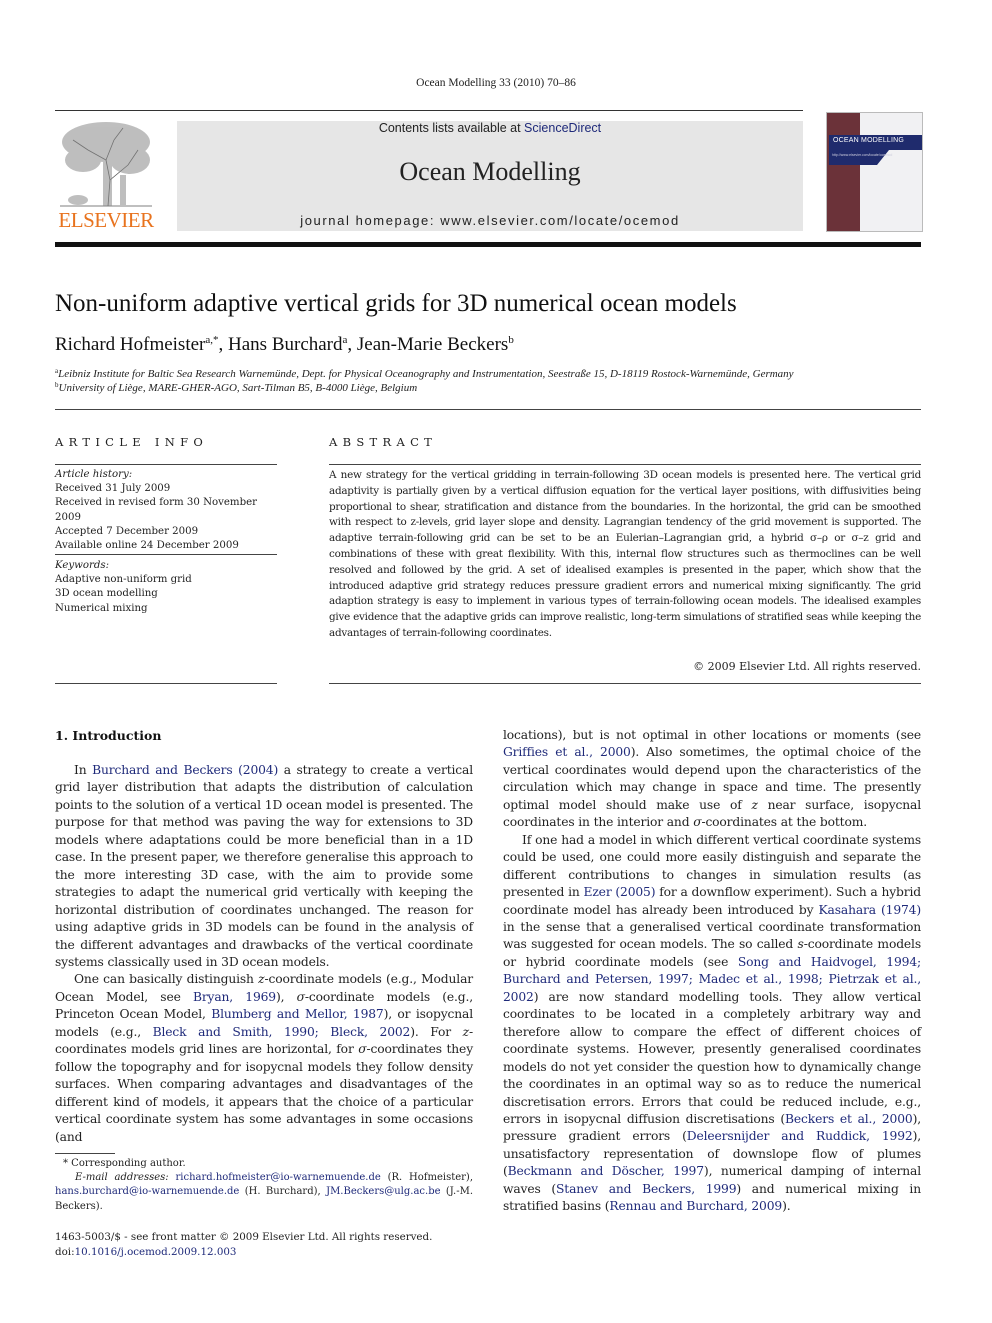  Describe the element at coordinates (127, 531) in the screenshot. I see `history-item: Accepted 7 December 2009` at that location.